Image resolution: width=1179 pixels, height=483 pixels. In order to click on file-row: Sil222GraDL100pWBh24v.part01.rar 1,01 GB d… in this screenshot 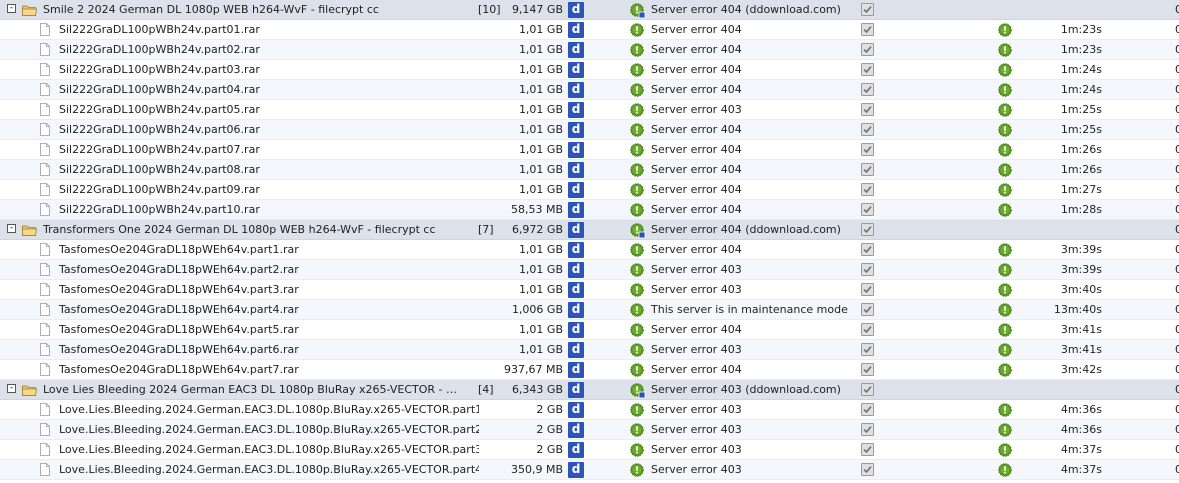, I will do `click(589, 30)`.